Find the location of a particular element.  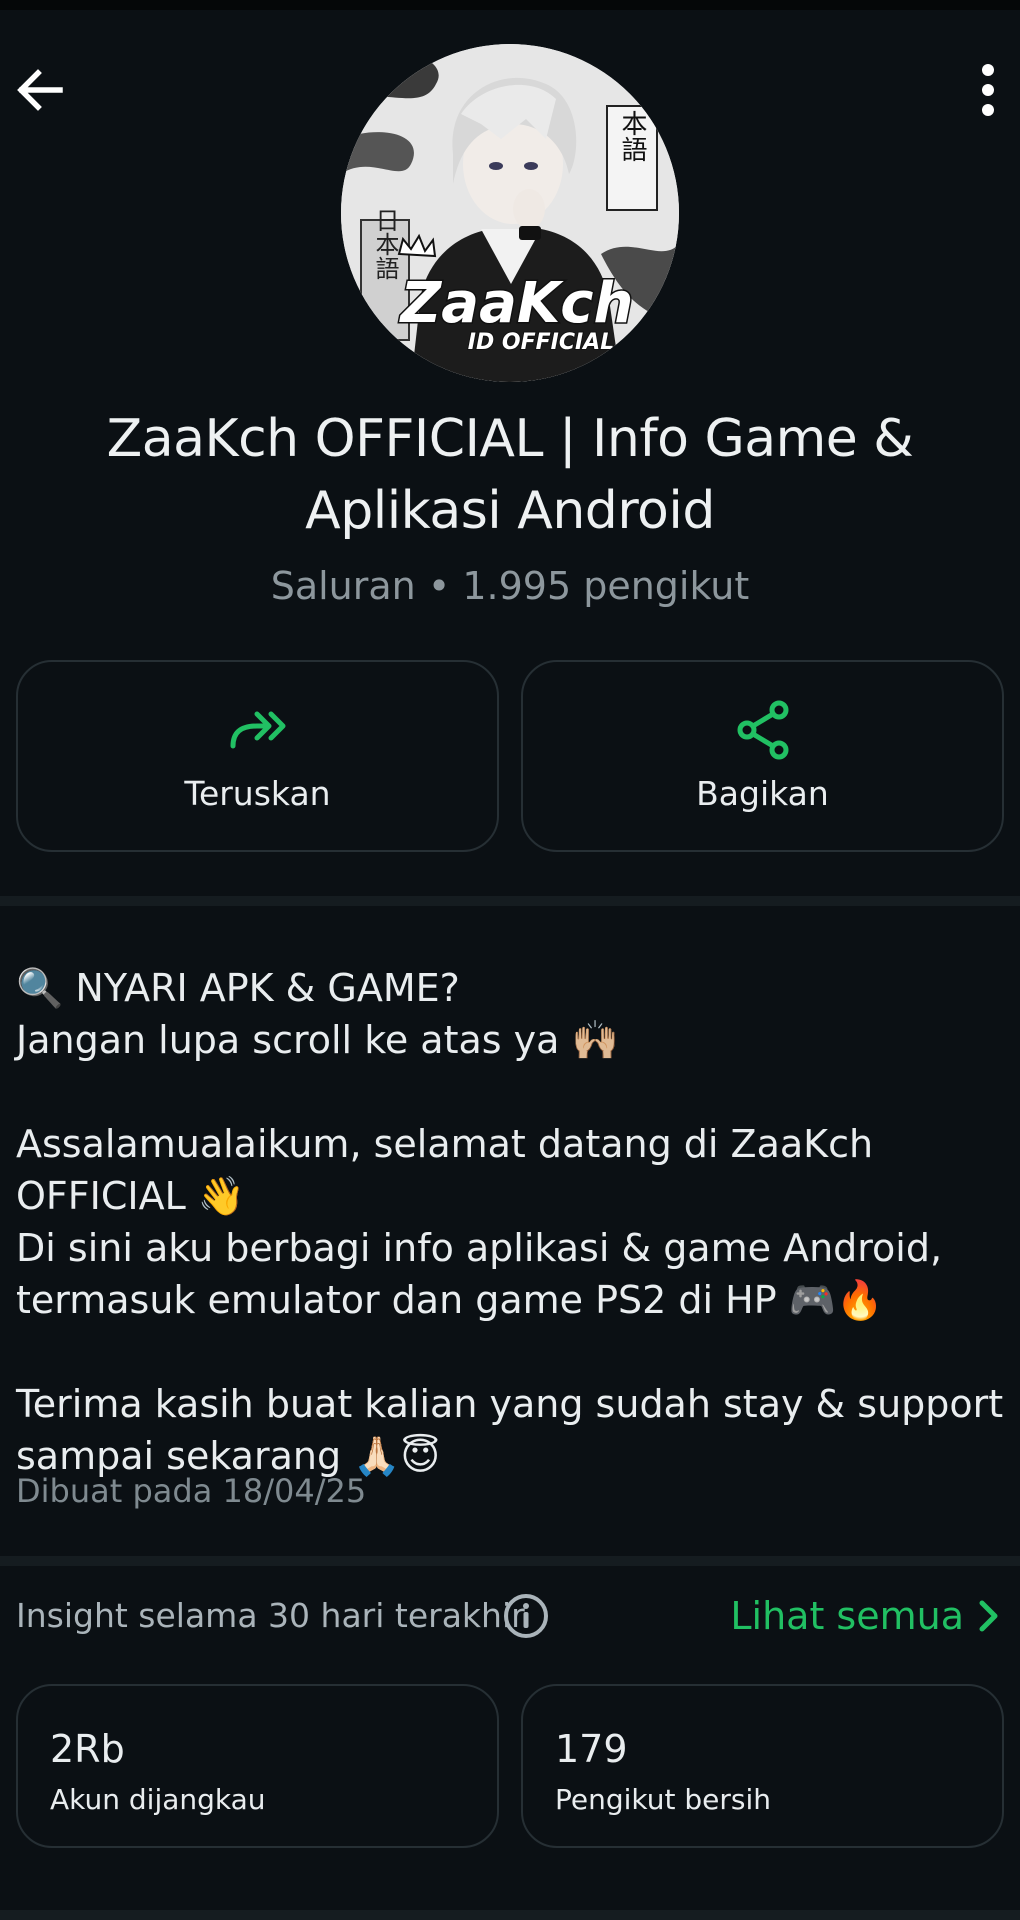

forward-icon is located at coordinates (258, 730).